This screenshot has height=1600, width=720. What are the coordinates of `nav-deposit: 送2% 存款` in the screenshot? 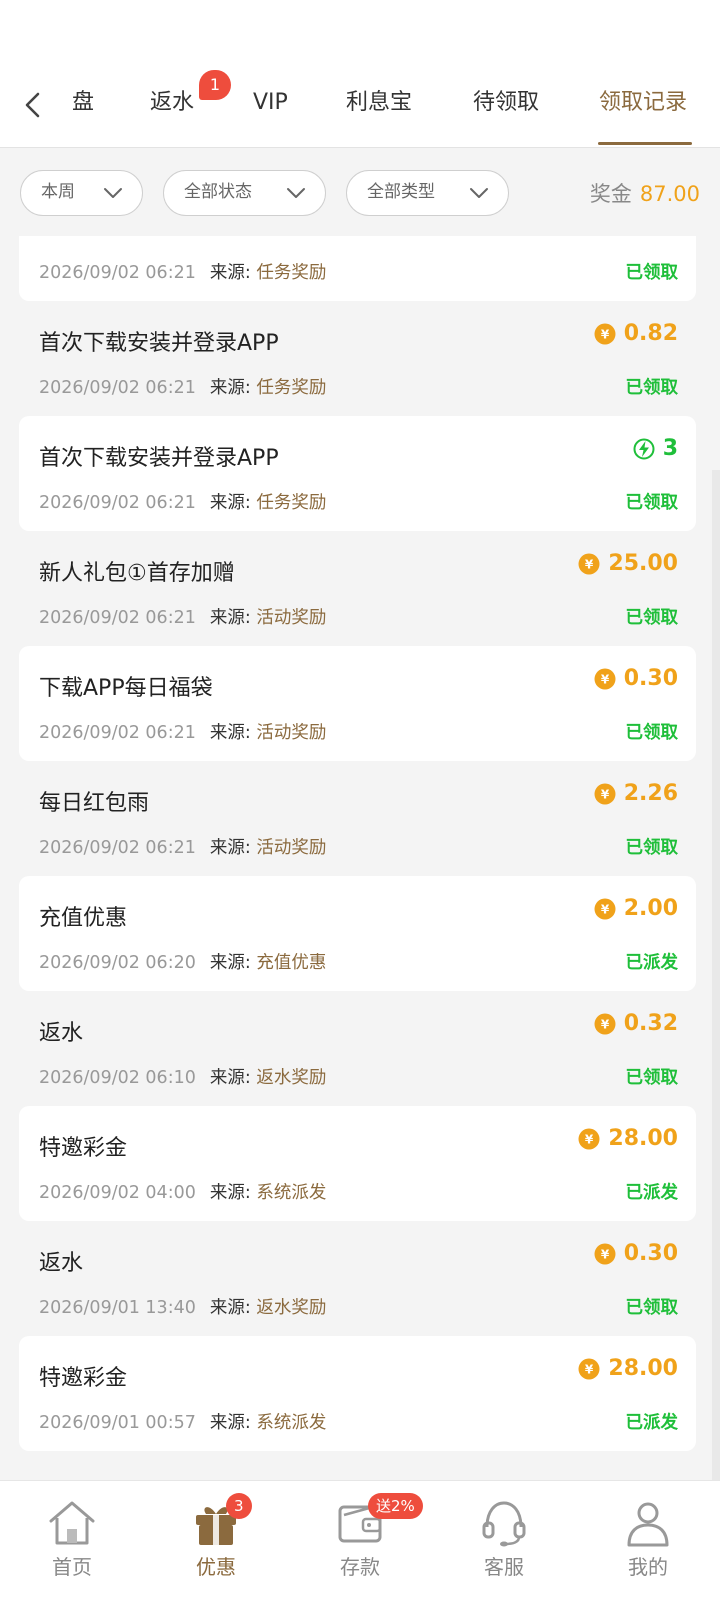 It's located at (366, 1536).